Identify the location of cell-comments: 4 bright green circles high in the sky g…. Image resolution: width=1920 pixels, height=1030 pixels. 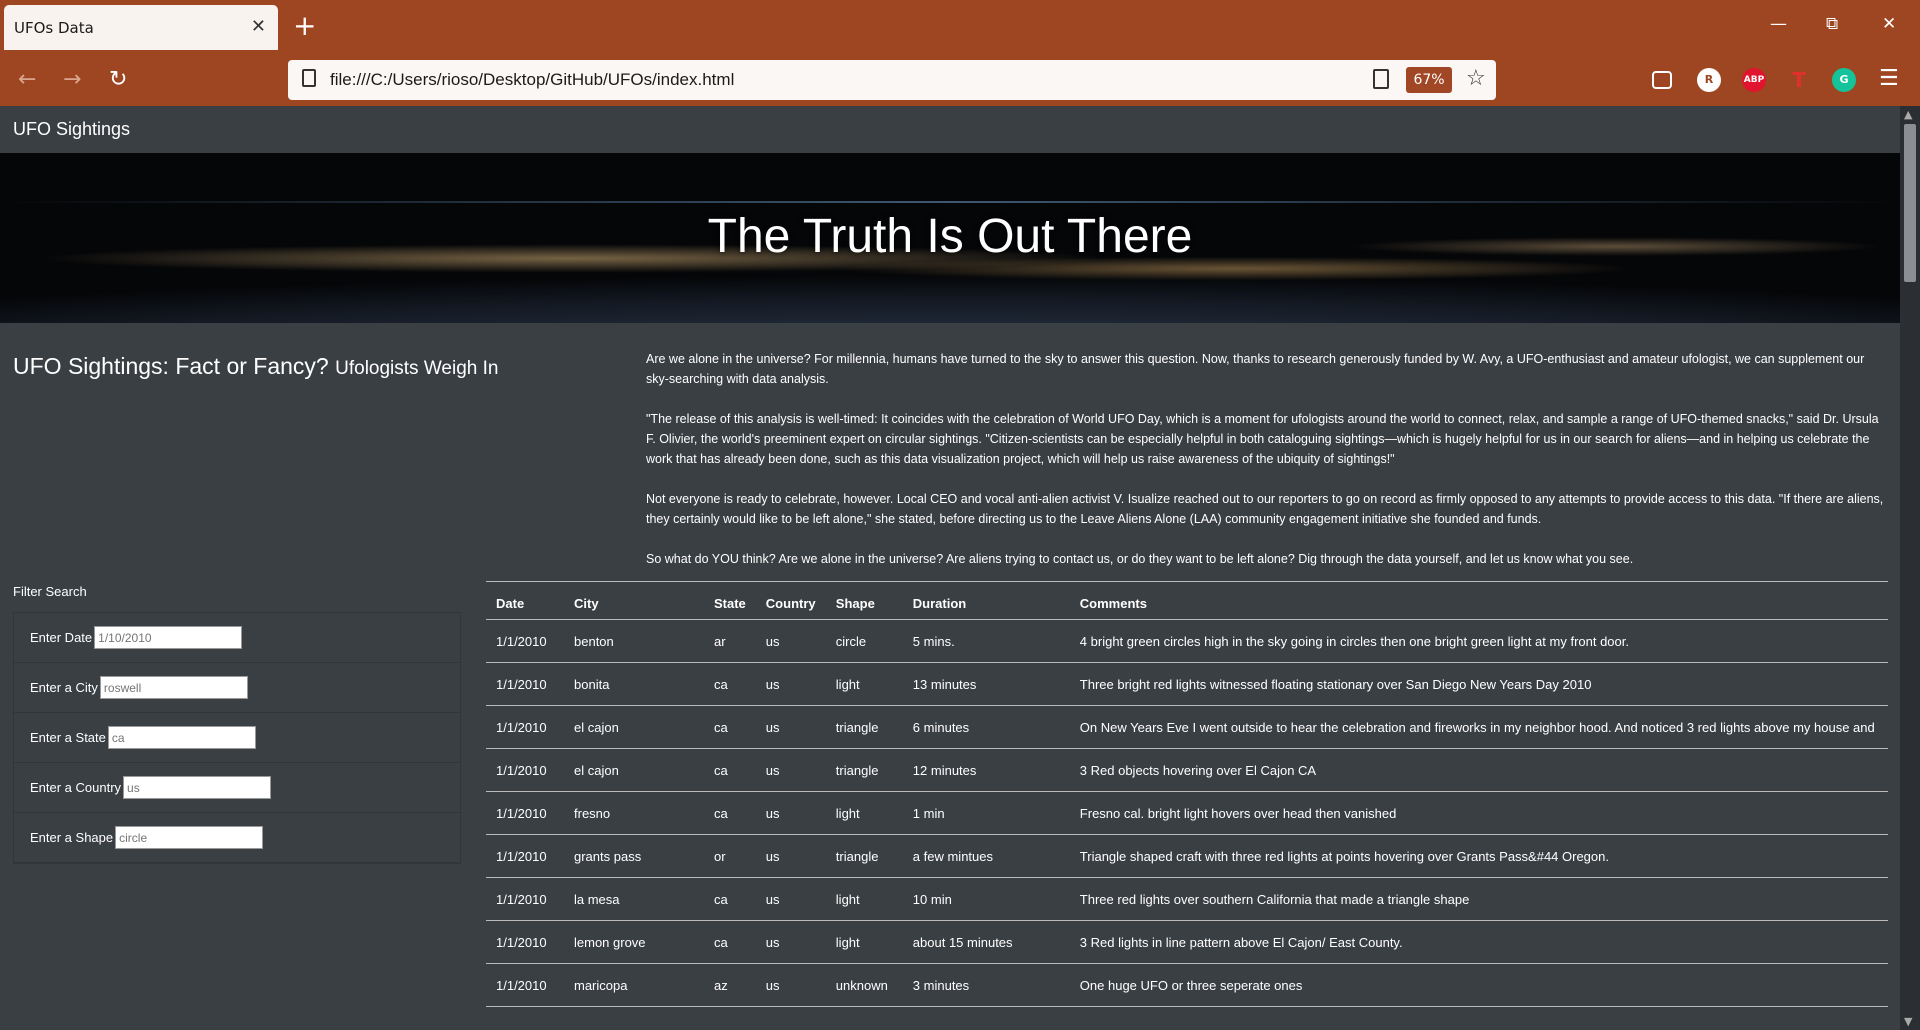
(1478, 641).